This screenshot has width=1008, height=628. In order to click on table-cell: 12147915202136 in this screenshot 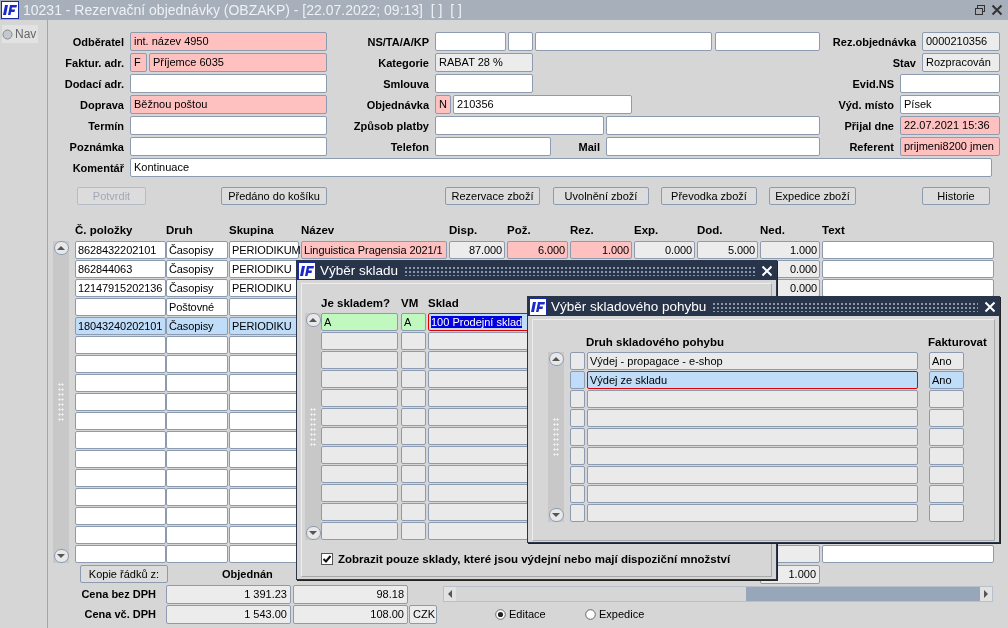, I will do `click(120, 288)`.